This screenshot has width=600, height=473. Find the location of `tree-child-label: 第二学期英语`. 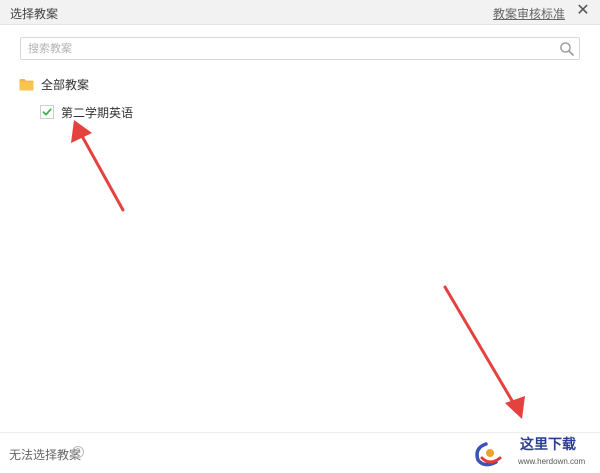

tree-child-label: 第二学期英语 is located at coordinates (97, 112).